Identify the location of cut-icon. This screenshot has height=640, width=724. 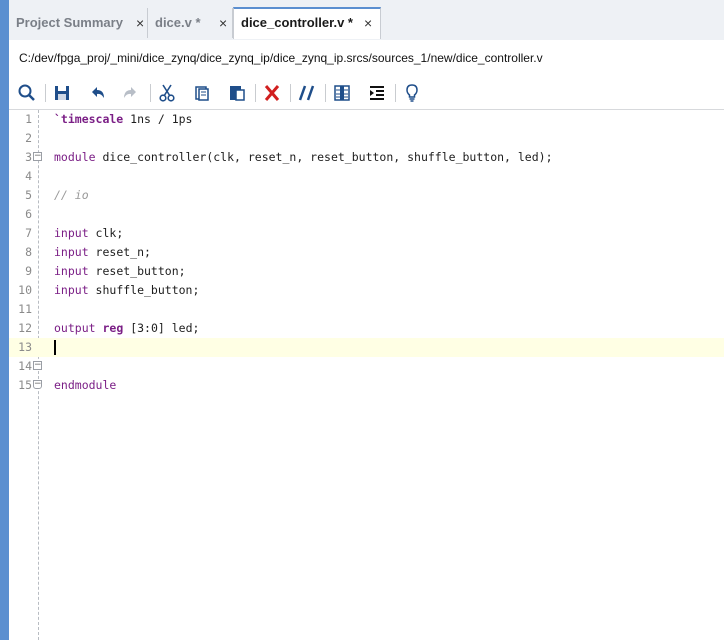
(167, 93).